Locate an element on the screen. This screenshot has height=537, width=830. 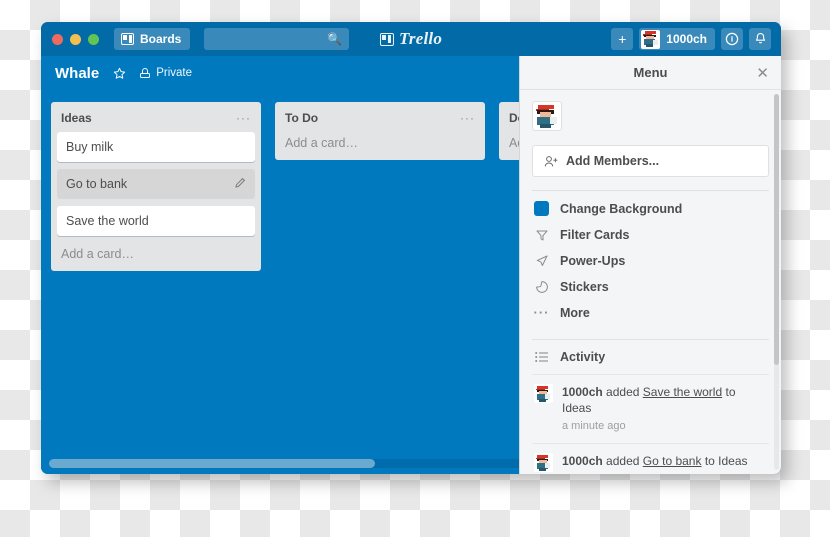
close-window-button is located at coordinates (57, 39).